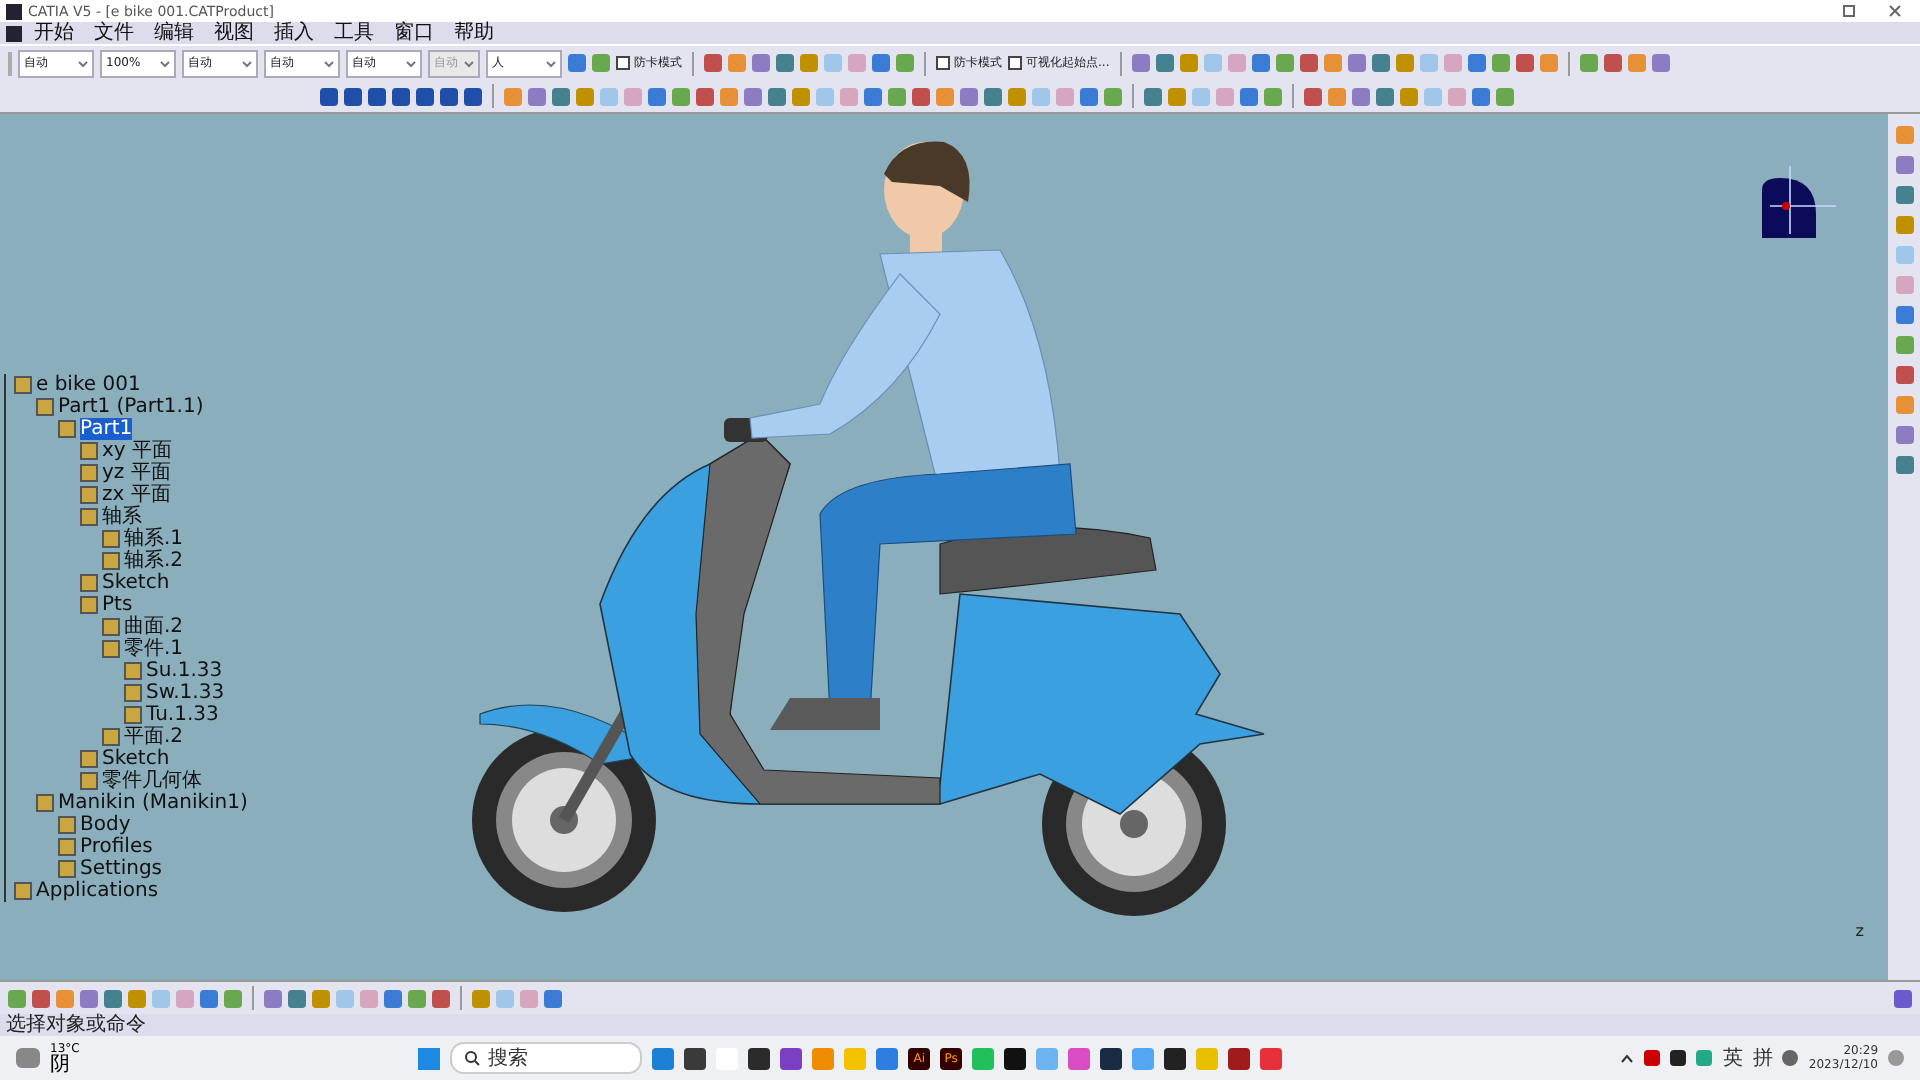 The image size is (1920, 1080). I want to click on tree-item: Manikin (Manikin1), so click(153, 803).